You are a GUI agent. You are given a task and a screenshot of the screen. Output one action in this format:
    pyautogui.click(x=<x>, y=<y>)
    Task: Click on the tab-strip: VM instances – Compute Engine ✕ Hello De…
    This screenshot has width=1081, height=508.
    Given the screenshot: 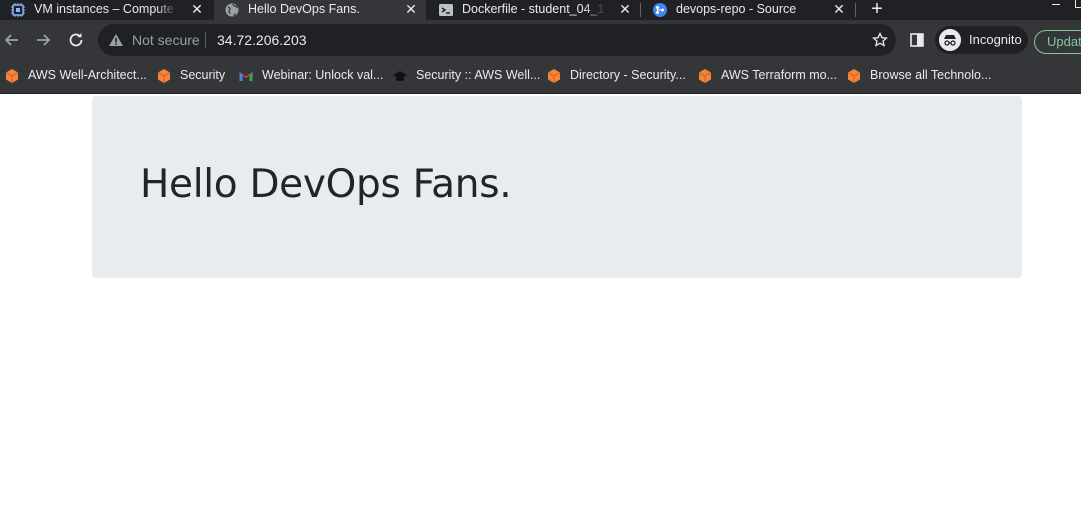 What is the action you would take?
    pyautogui.click(x=540, y=10)
    